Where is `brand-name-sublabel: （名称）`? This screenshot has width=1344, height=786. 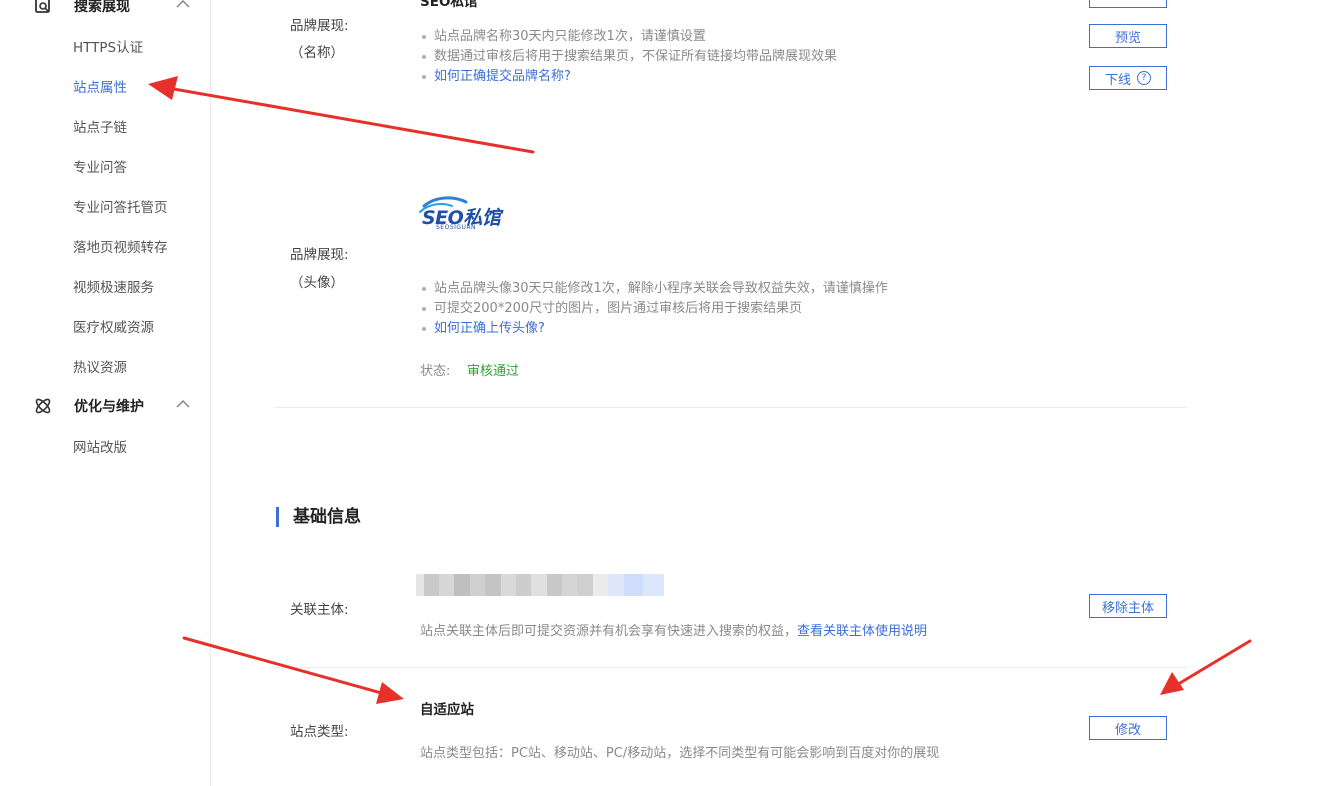
brand-name-sublabel: （名称） is located at coordinates (317, 53).